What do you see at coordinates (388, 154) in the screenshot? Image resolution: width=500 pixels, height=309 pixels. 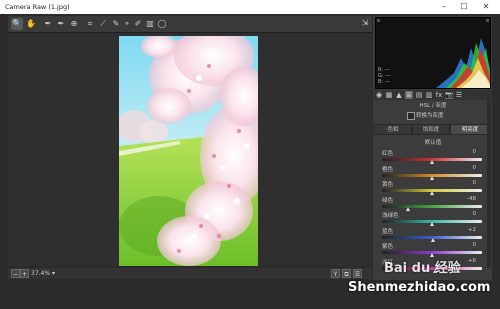 I see `slider-label: 红色` at bounding box center [388, 154].